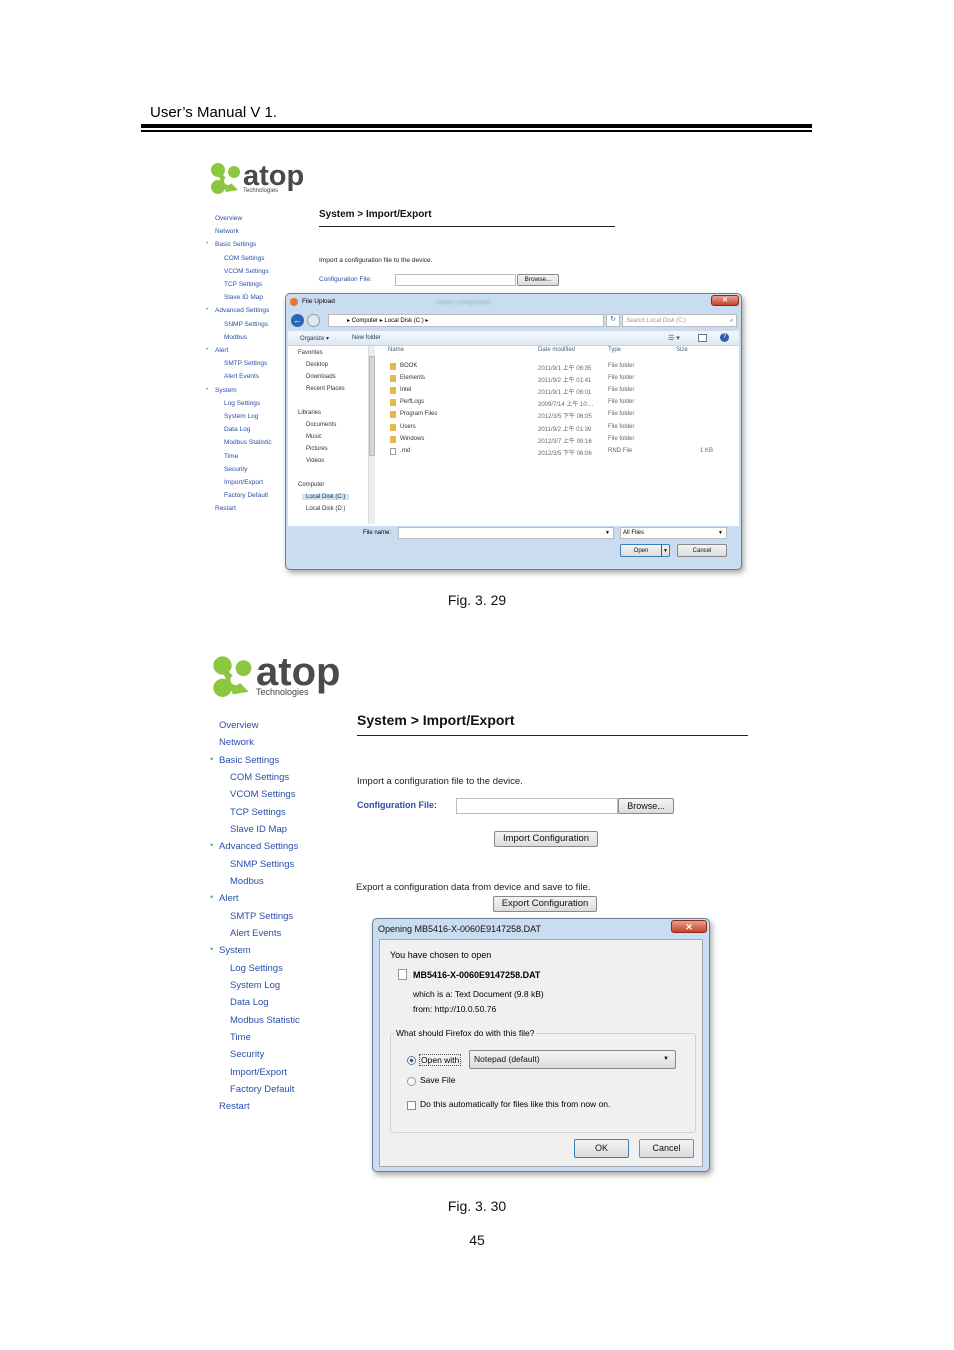 The width and height of the screenshot is (954, 1350). Describe the element at coordinates (545, 904) in the screenshot. I see `export-configuration-button: Export Configuration` at that location.